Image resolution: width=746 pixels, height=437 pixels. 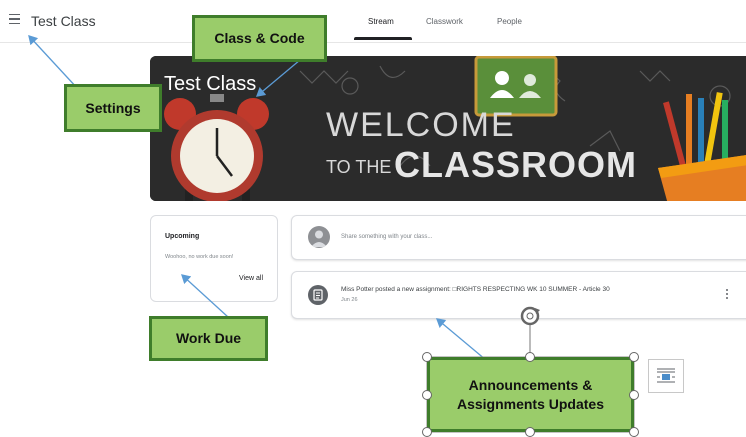 I want to click on class-code-arrow, so click(x=278, y=78).